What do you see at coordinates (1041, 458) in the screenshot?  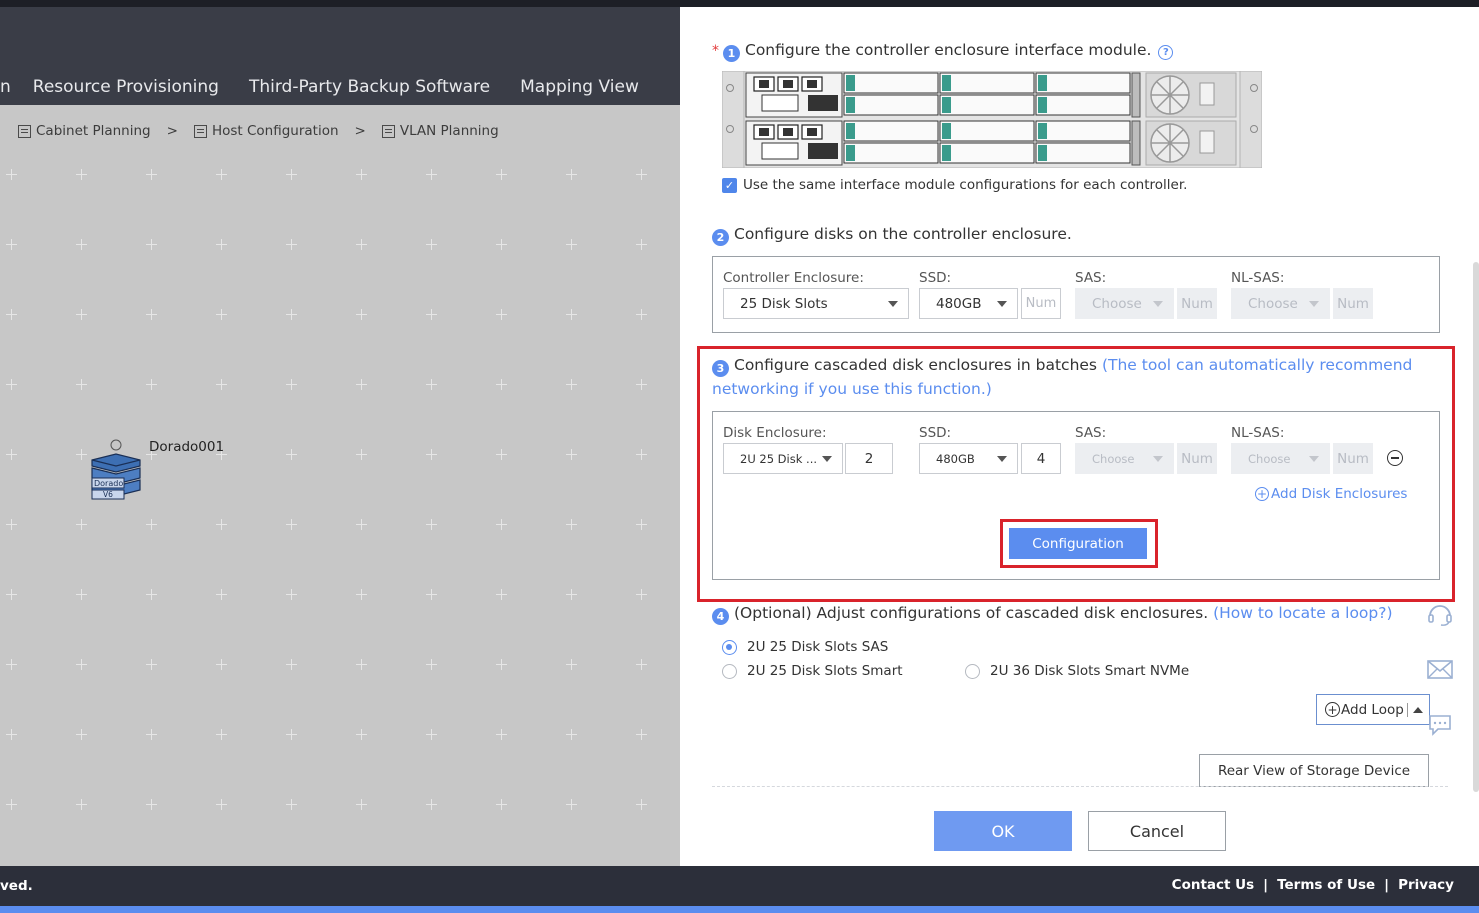 I see `ssd-count-input: 4` at bounding box center [1041, 458].